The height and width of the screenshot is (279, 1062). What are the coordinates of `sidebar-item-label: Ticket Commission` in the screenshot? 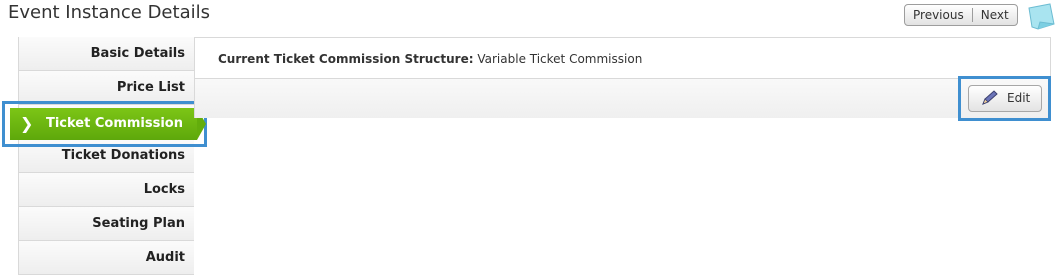 It's located at (114, 123).